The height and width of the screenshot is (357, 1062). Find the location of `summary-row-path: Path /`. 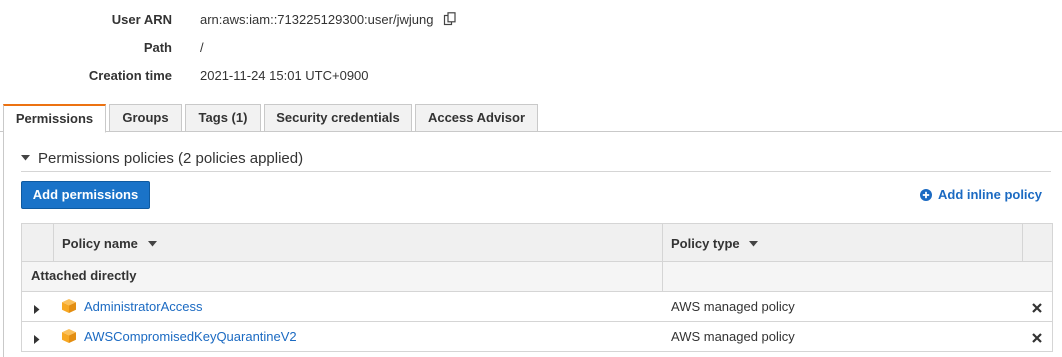

summary-row-path: Path / is located at coordinates (531, 48).